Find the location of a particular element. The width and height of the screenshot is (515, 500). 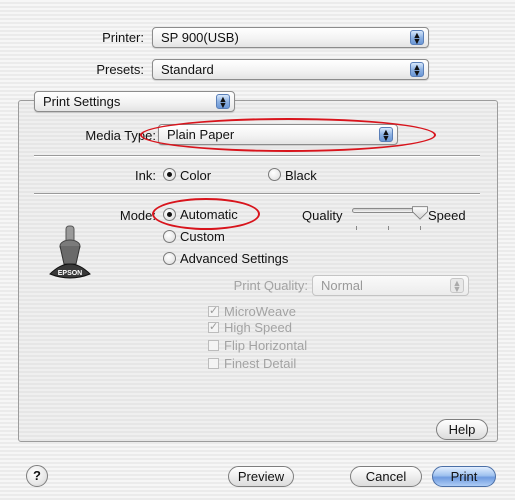

print-quality-value: Normal is located at coordinates (342, 285).